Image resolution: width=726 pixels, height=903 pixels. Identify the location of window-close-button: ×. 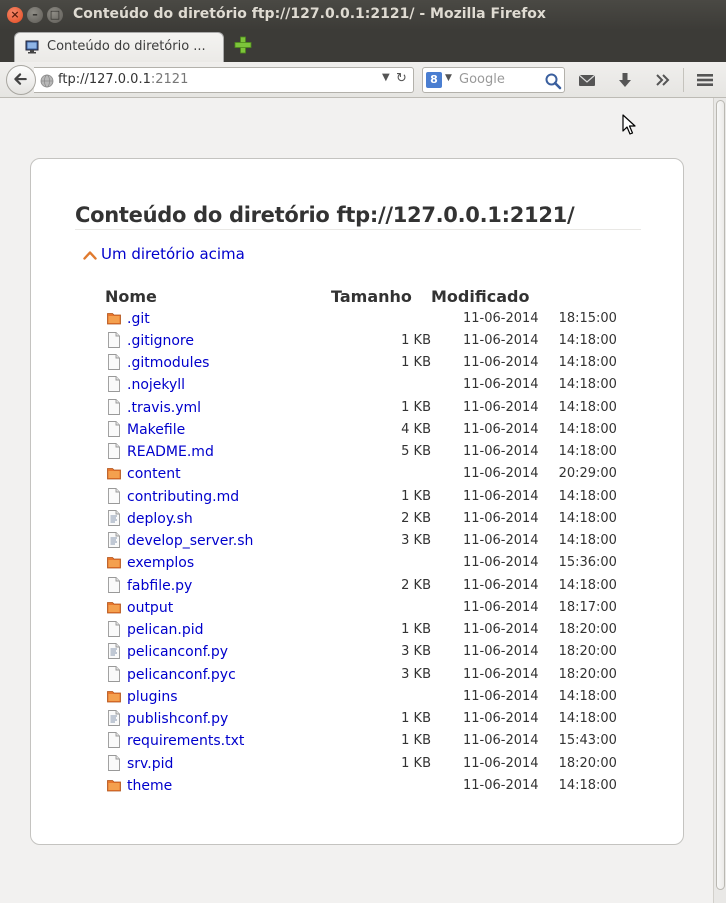
(15, 15).